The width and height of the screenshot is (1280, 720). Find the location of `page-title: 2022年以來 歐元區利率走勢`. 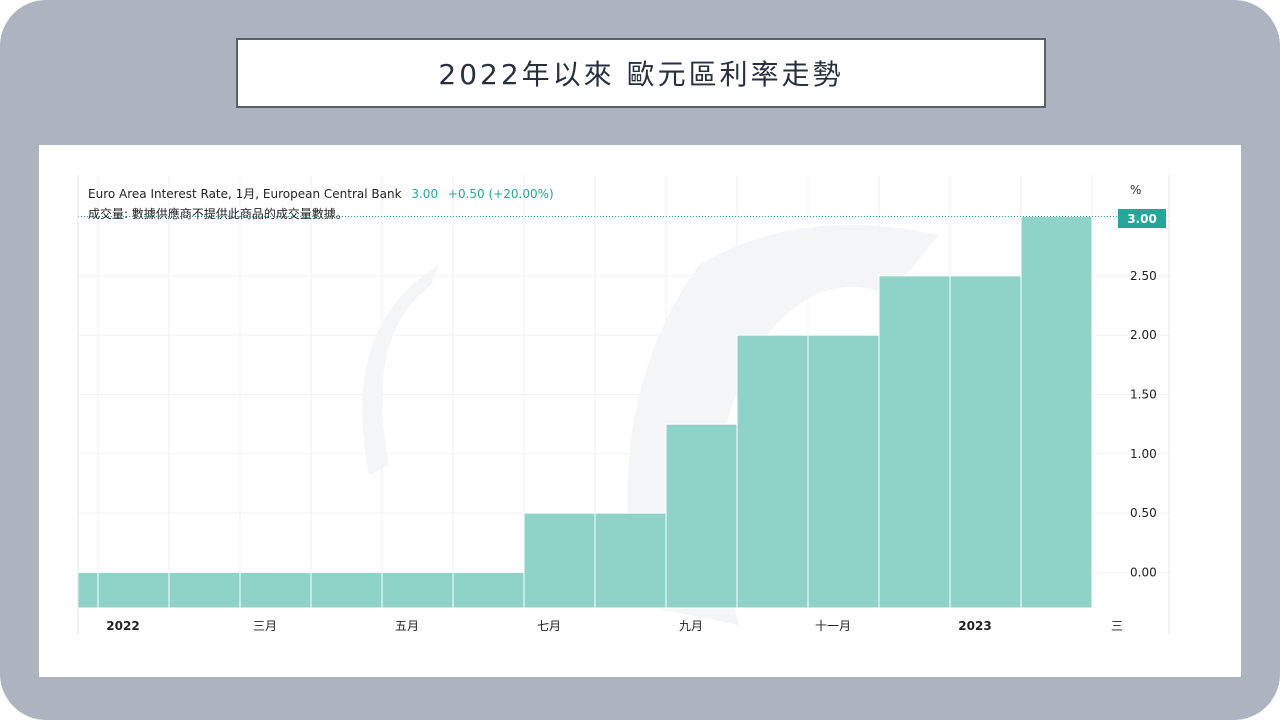

page-title: 2022年以來 歐元區利率走勢 is located at coordinates (641, 73).